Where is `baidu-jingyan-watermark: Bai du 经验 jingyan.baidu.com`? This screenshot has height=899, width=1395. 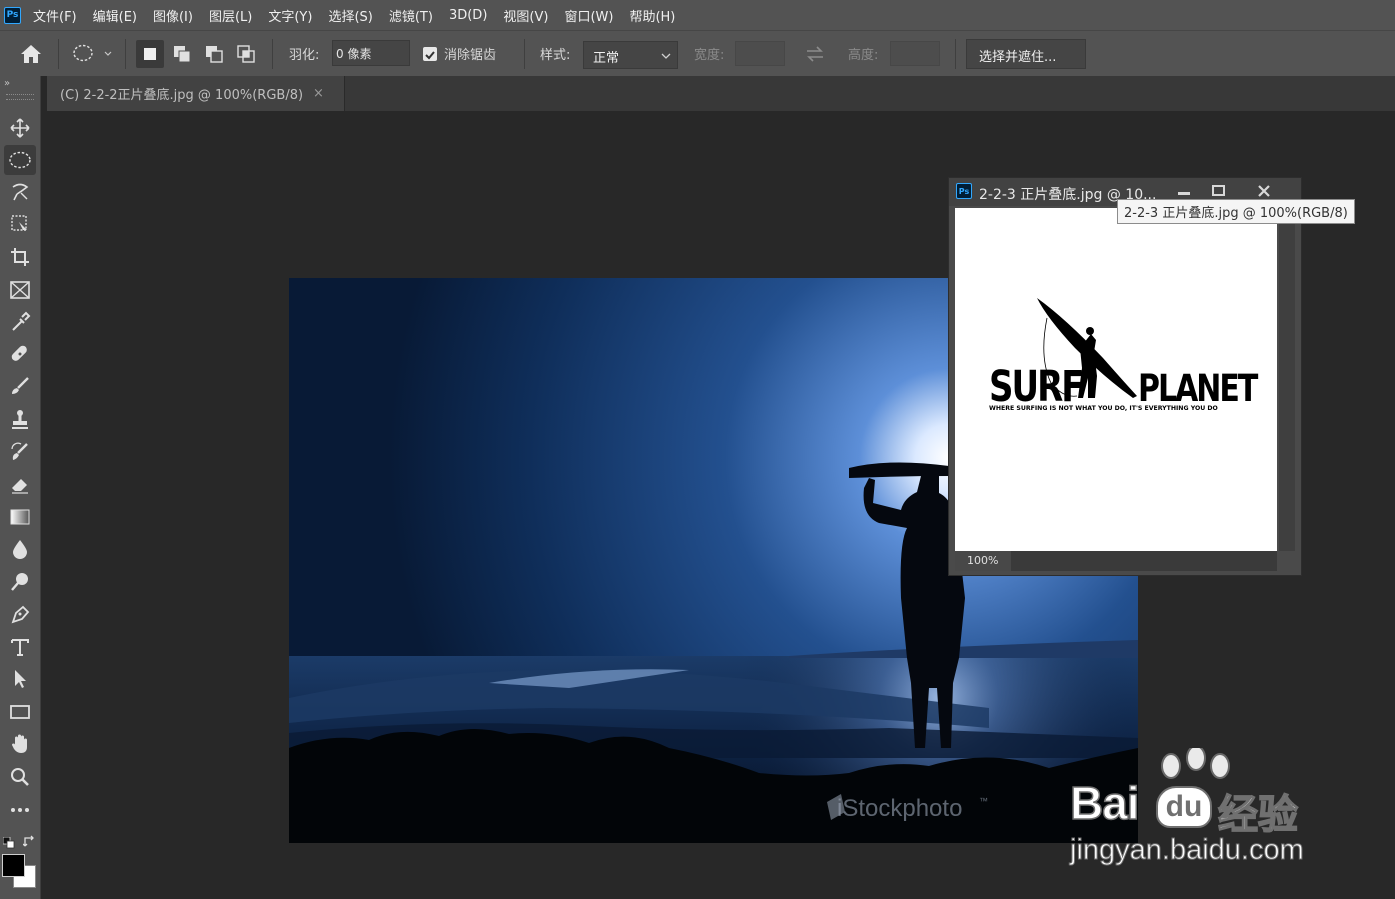
baidu-jingyan-watermark: Bai du 经验 jingyan.baidu.com is located at coordinates (1199, 808).